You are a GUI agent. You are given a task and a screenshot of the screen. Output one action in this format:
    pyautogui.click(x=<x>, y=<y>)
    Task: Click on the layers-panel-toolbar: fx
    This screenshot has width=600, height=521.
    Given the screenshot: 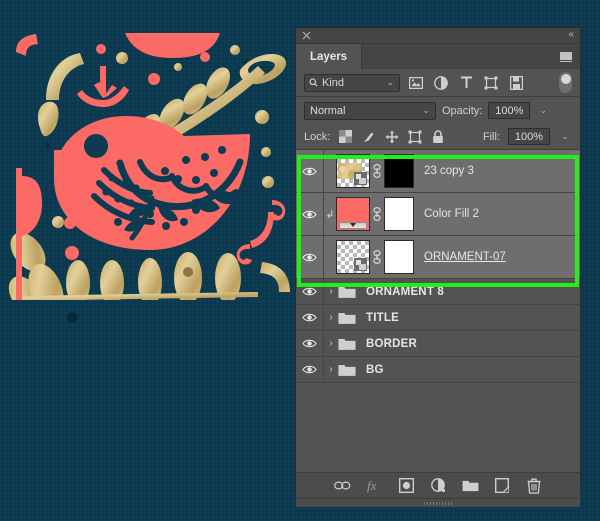 What is the action you would take?
    pyautogui.click(x=438, y=485)
    